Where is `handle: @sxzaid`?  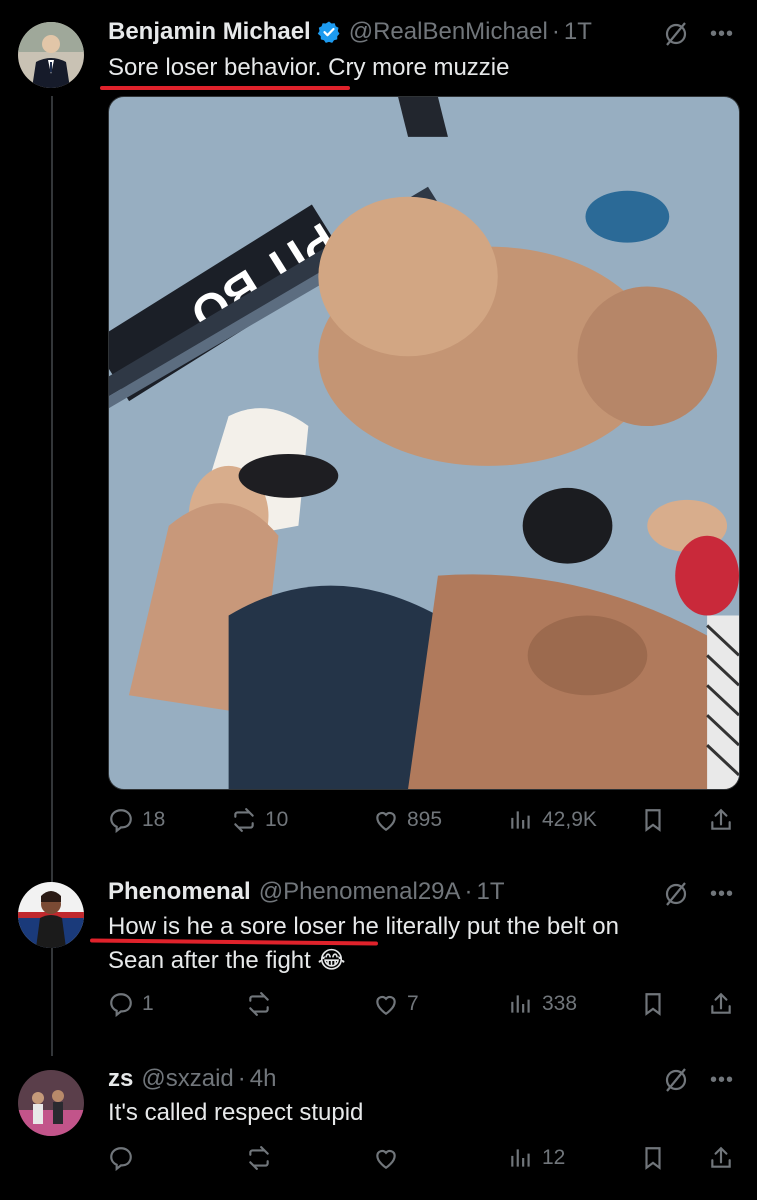 handle: @sxzaid is located at coordinates (187, 1079).